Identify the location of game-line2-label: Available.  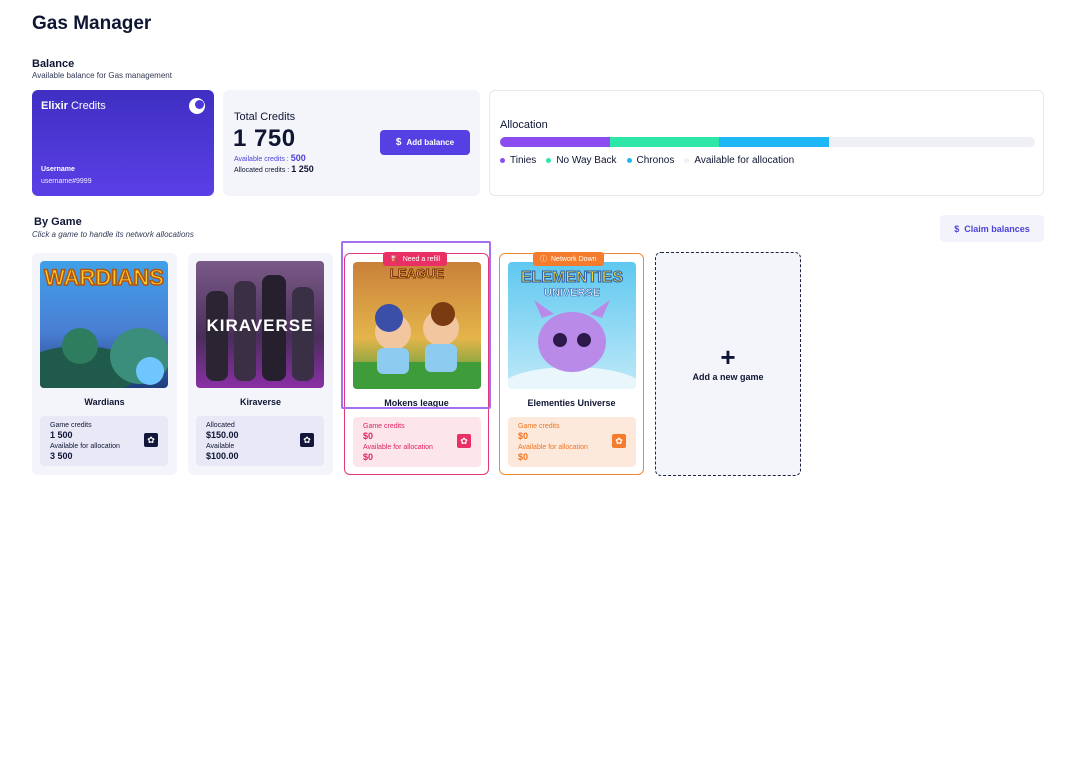
(220, 446).